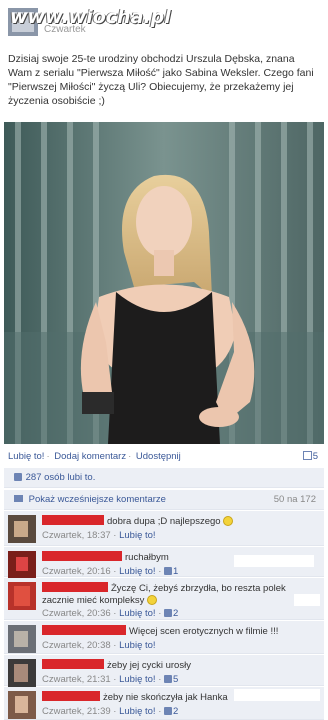 This screenshot has width=328, height=720. I want to click on comment-text: żeby nie skończyła jak Hanka, so click(165, 697).